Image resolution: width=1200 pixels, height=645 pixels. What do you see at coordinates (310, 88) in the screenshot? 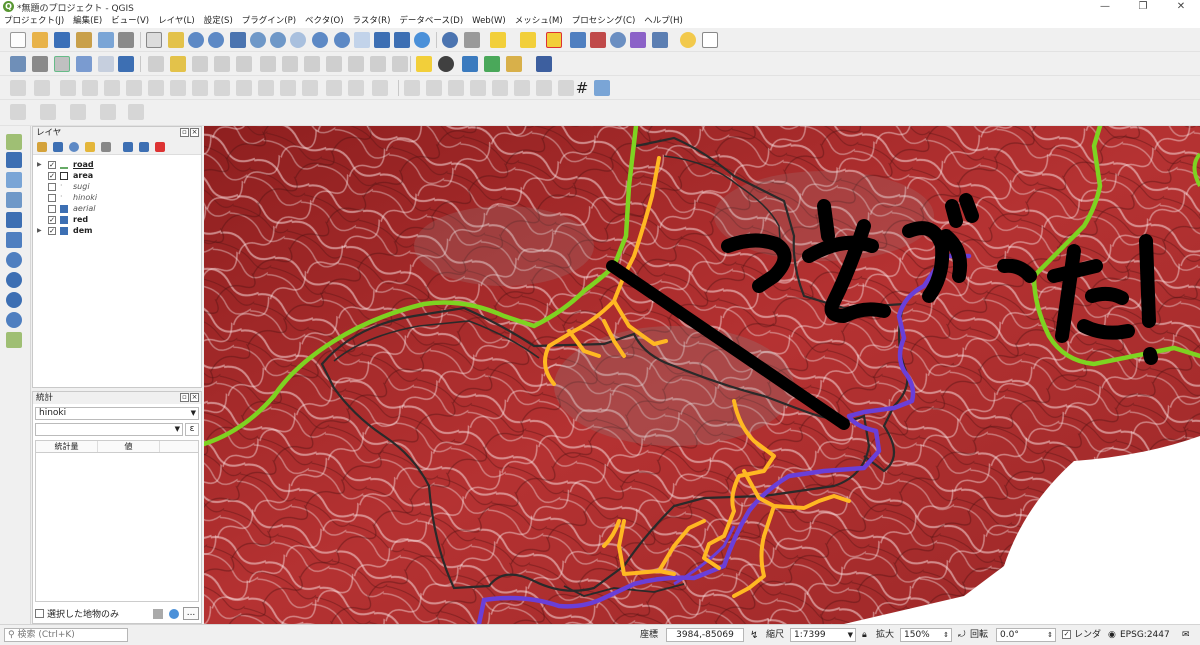
I see `merge-attributes-icon` at bounding box center [310, 88].